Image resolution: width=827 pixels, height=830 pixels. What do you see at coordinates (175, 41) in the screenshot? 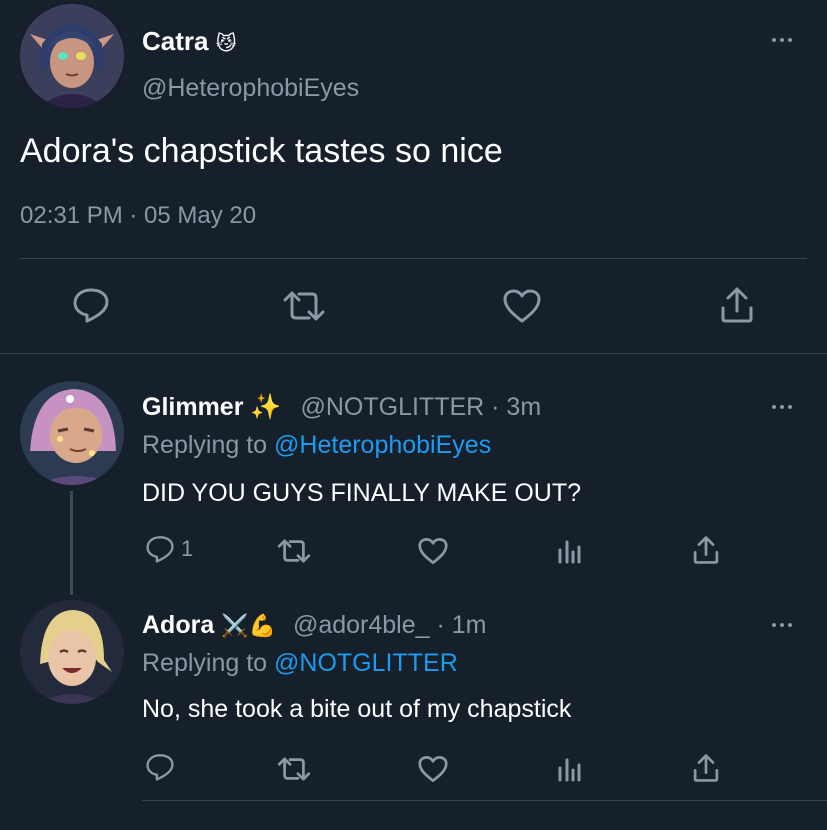
I see `author-name: Catra` at bounding box center [175, 41].